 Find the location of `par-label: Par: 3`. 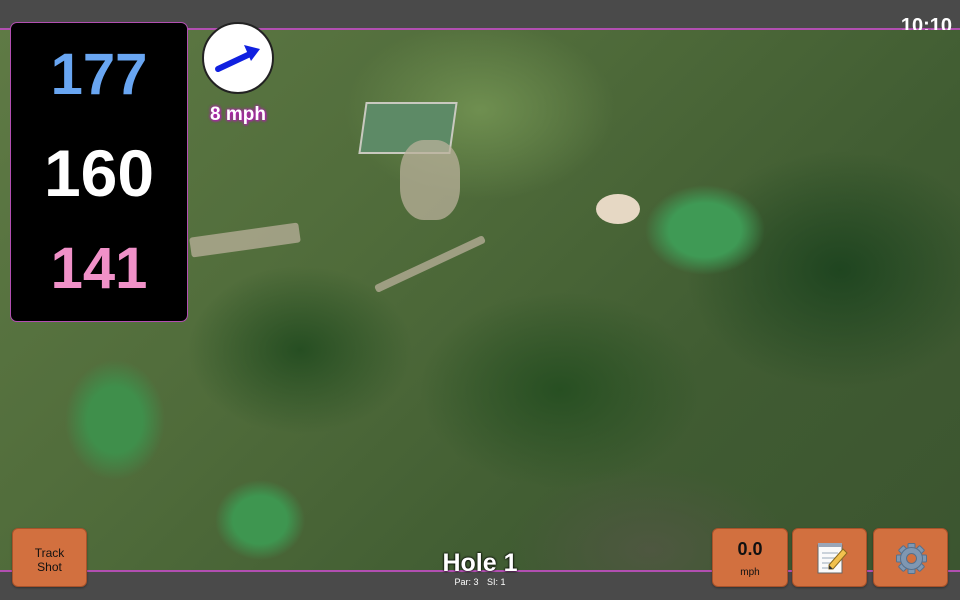

par-label: Par: 3 is located at coordinates (466, 582).